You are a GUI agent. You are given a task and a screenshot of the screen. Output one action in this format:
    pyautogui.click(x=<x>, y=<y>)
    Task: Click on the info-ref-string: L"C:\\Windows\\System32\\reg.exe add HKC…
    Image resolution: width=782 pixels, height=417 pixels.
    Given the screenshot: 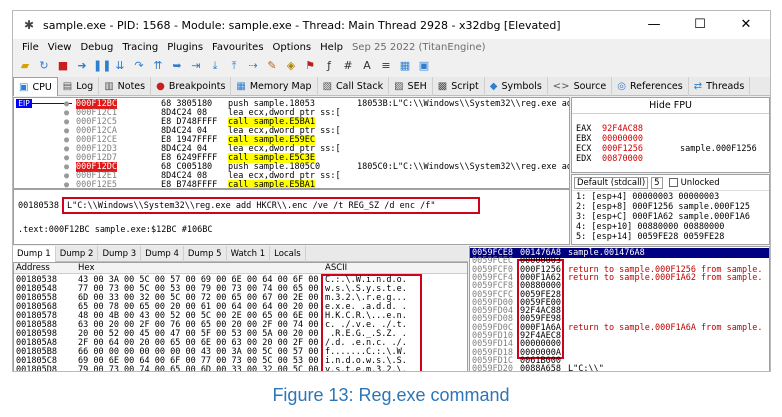 What is the action you would take?
    pyautogui.click(x=251, y=206)
    